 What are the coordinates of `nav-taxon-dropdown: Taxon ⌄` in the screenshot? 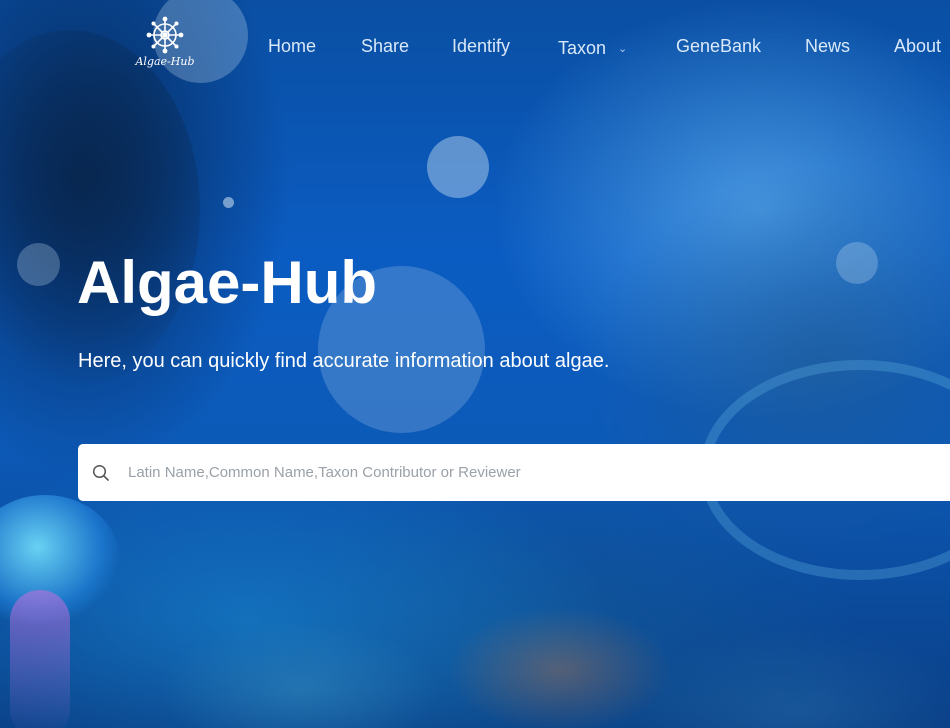 It's located at (592, 49).